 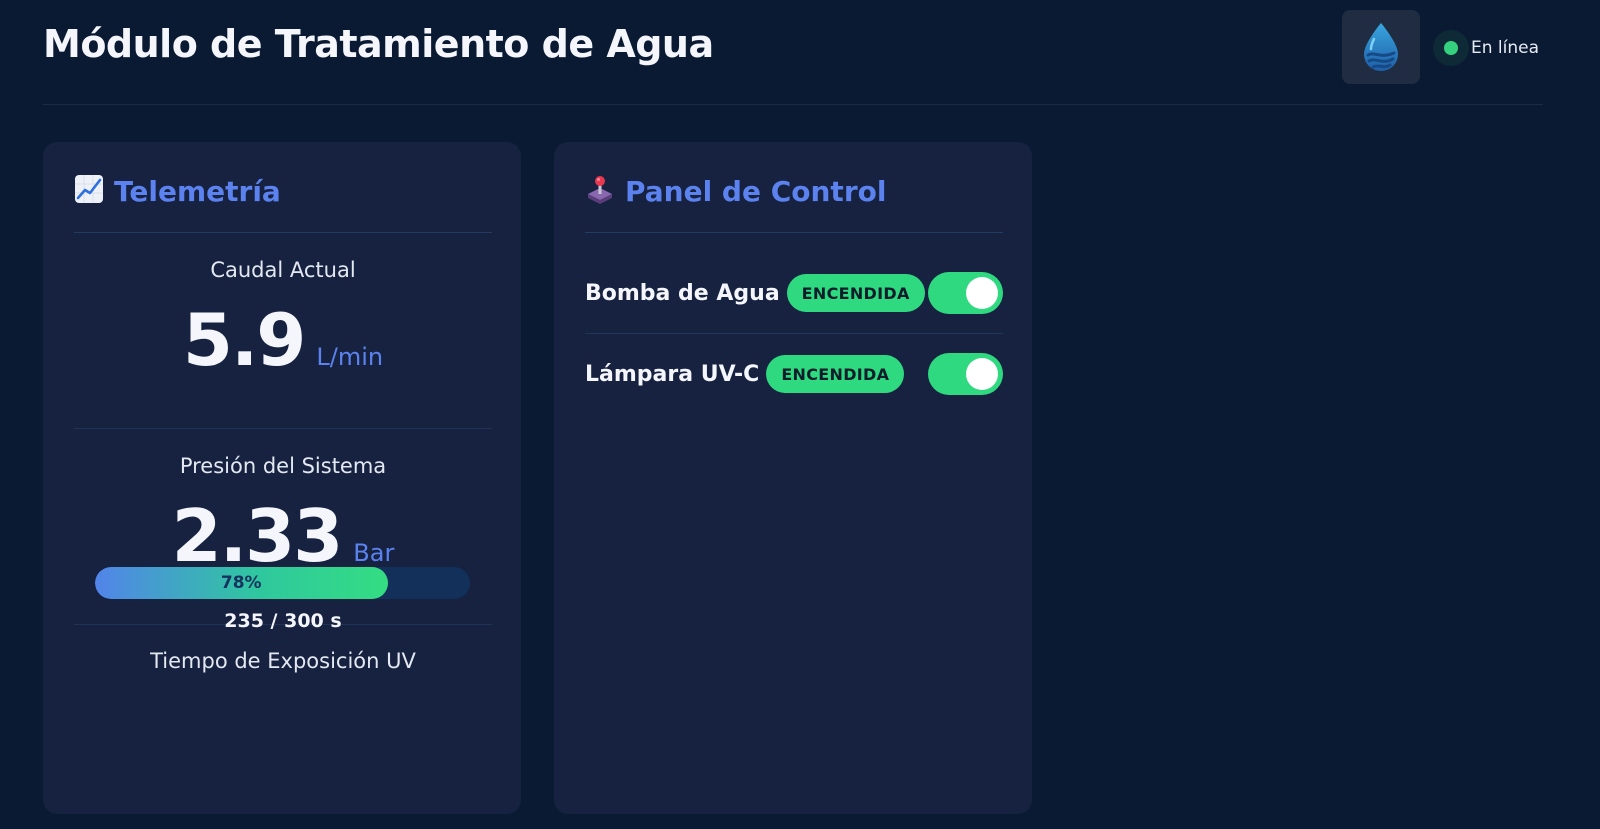 I want to click on uv-progress-fill: 78%, so click(x=241, y=583).